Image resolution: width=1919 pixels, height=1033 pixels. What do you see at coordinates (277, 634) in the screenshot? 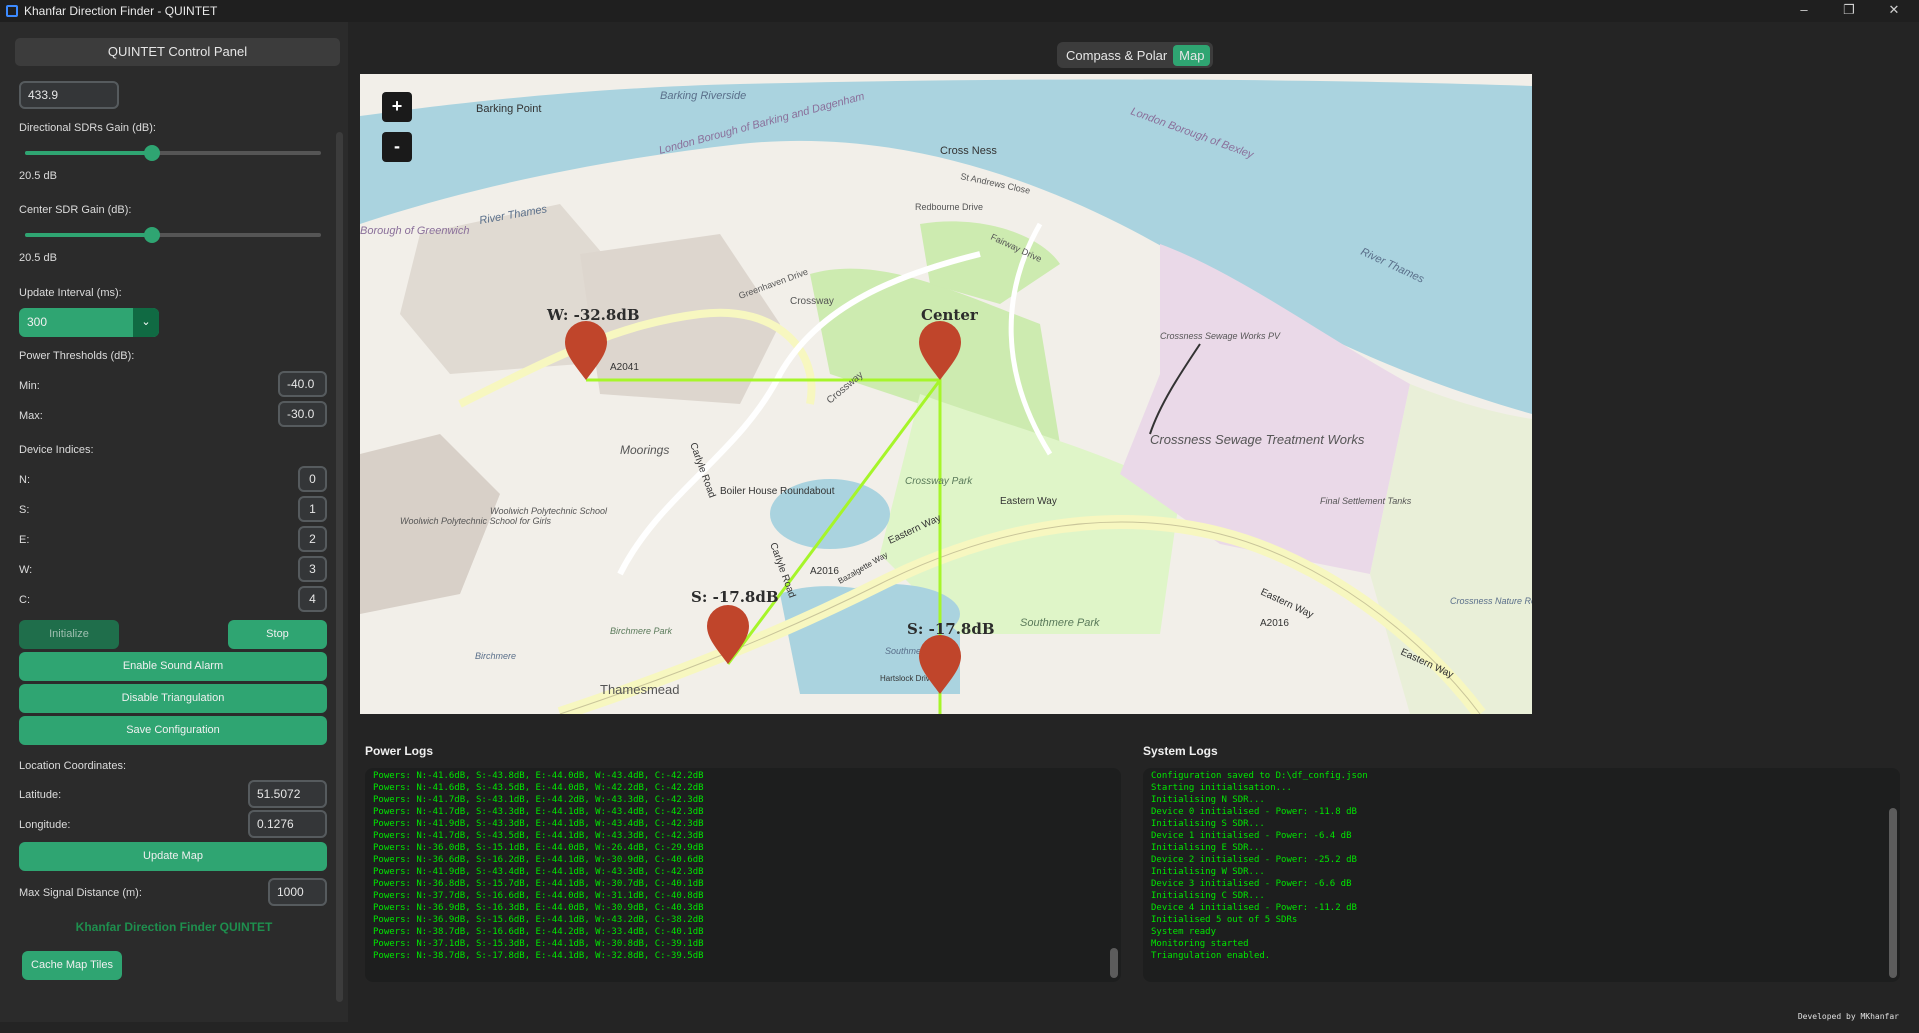
I see `stop-button: Stop` at bounding box center [277, 634].